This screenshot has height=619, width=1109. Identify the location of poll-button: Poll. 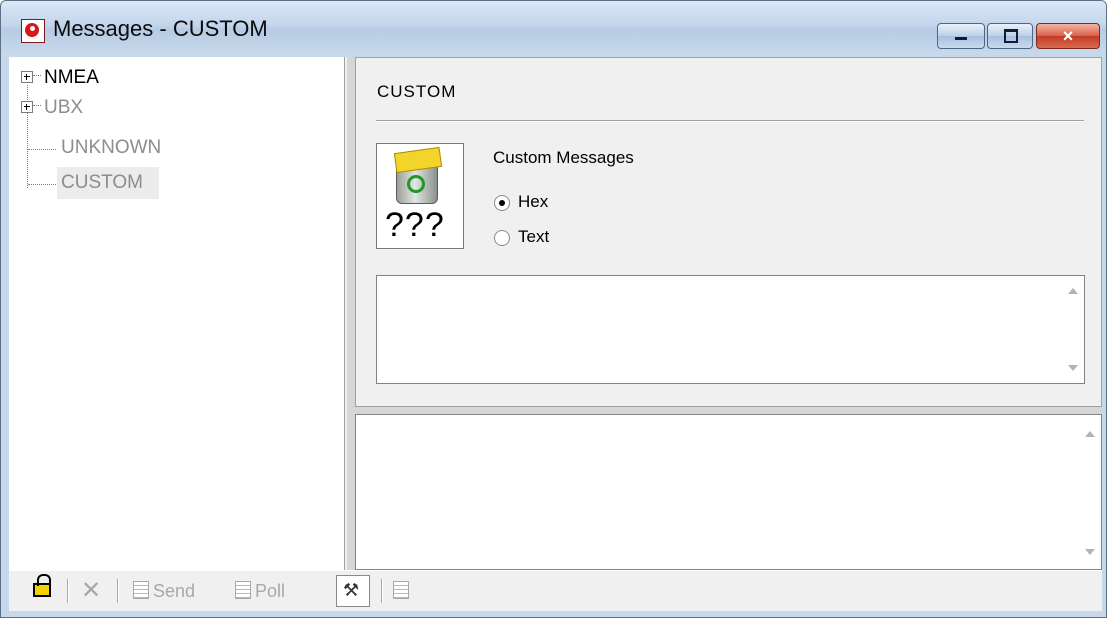
(260, 591).